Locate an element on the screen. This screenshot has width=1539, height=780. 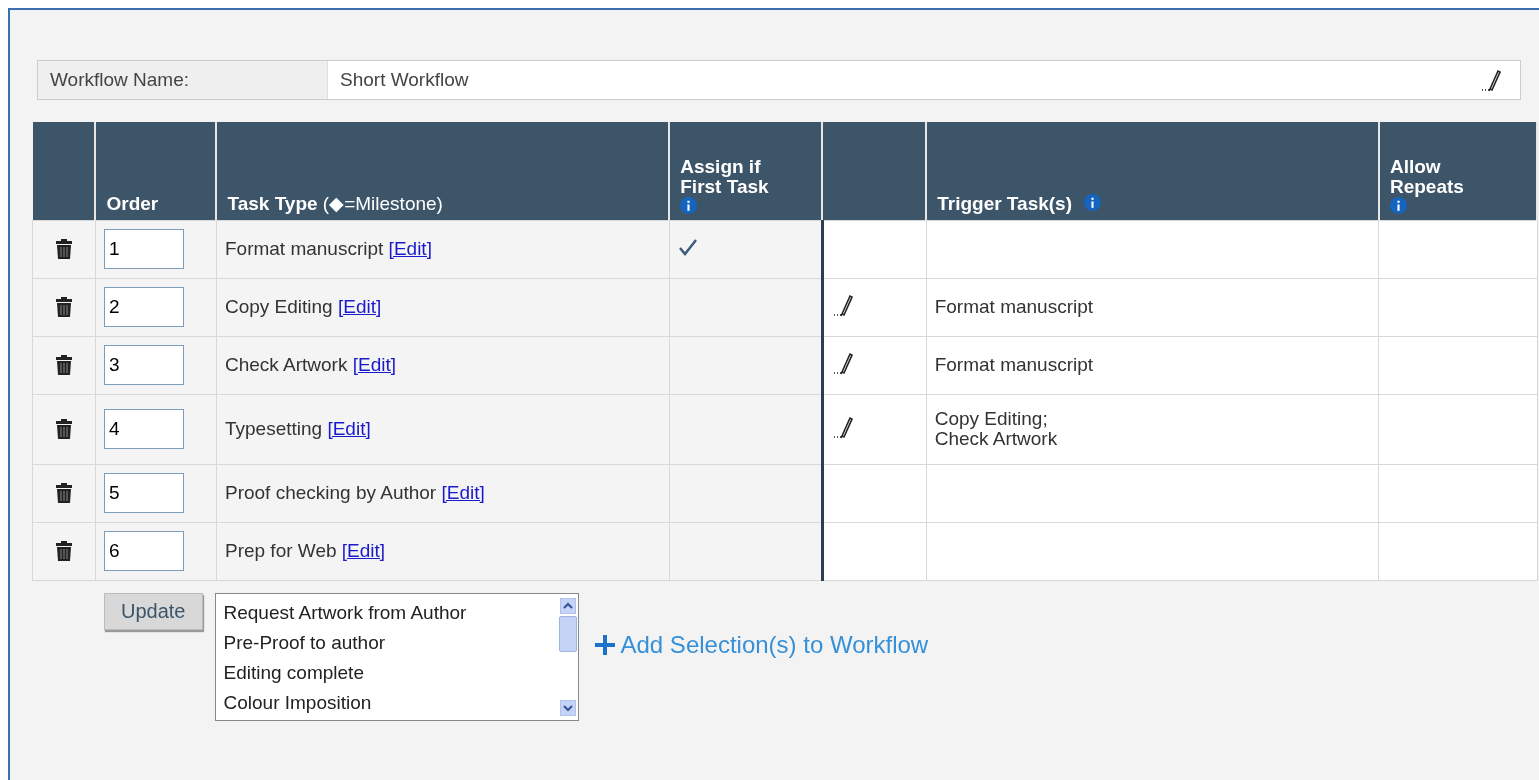
task-name: Copy Editing is located at coordinates (278, 306).